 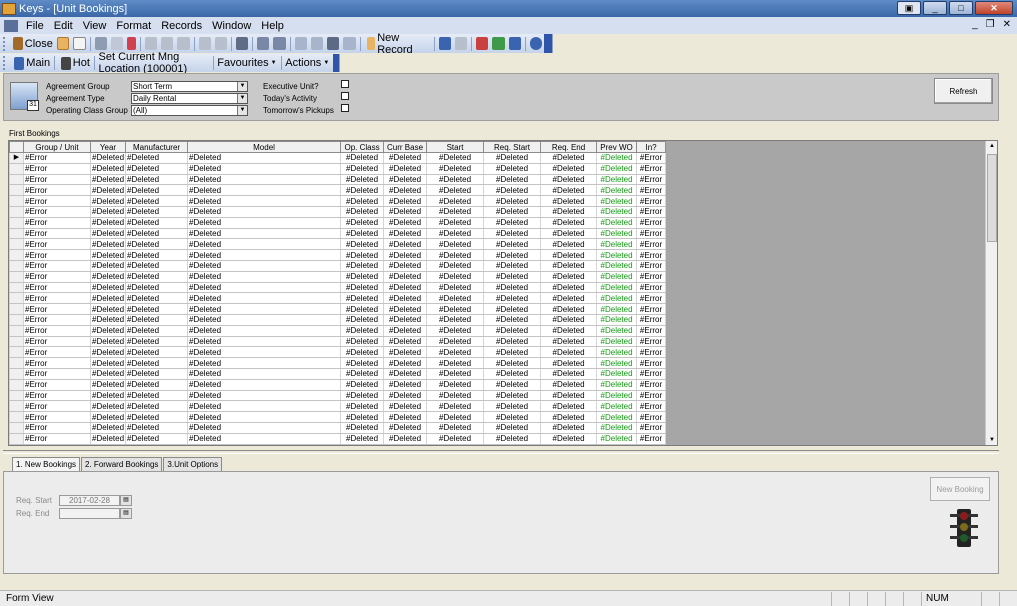 What do you see at coordinates (63, 26) in the screenshot?
I see `menu-edit: Edit` at bounding box center [63, 26].